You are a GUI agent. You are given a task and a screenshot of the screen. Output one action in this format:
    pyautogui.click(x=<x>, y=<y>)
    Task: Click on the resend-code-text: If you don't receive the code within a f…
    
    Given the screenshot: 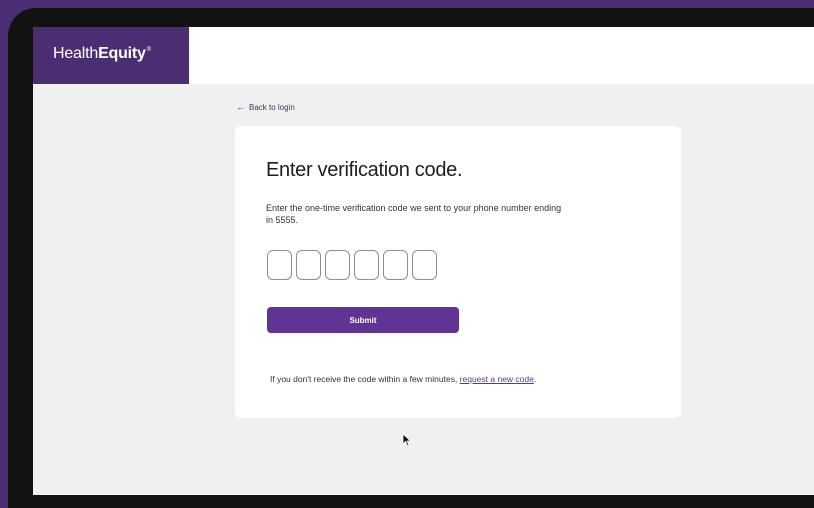 What is the action you would take?
    pyautogui.click(x=403, y=379)
    